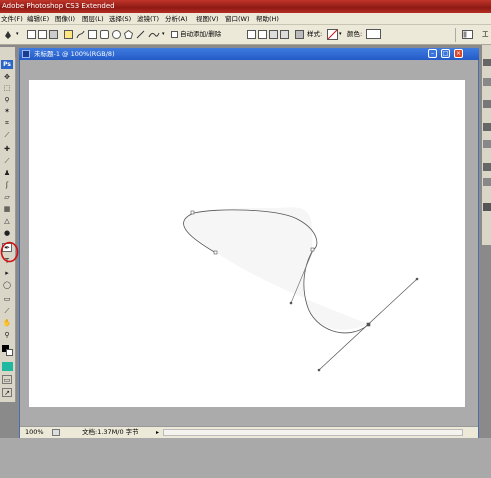 Image resolution: width=491 pixels, height=478 pixels. Describe the element at coordinates (74, 54) in the screenshot. I see `document-title: 未标题-1 @ 100%(RGB/8)` at that location.